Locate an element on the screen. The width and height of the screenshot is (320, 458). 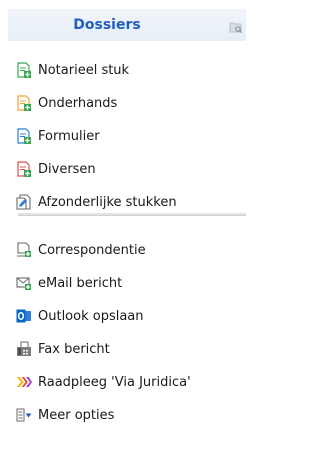
menu-item-label: Afzonderlijke stukken is located at coordinates (107, 202).